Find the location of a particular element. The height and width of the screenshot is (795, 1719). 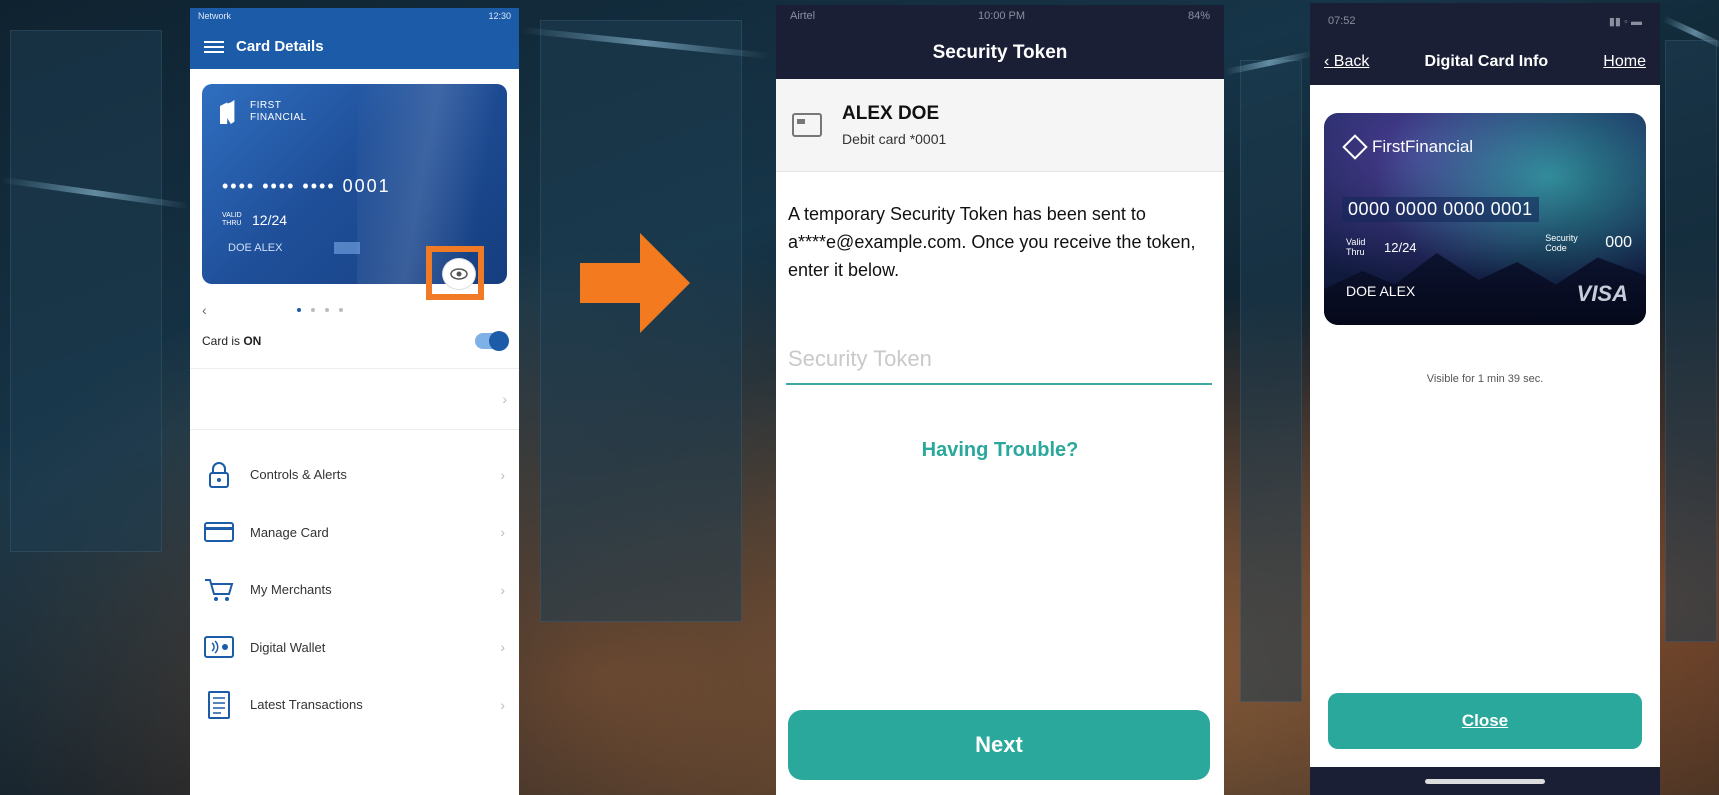

page-title: Security Token is located at coordinates (1000, 53).